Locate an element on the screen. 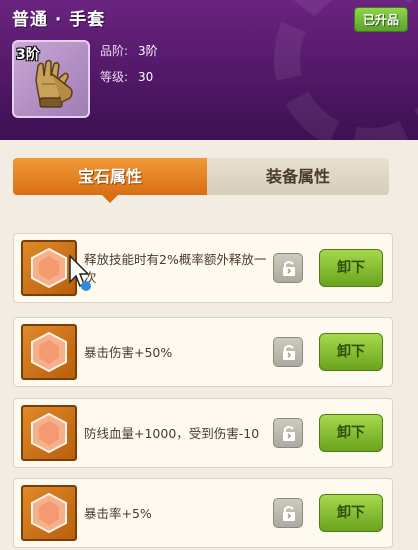 The width and height of the screenshot is (418, 550). tab-gem-attributes: 宝石属性 is located at coordinates (110, 180).